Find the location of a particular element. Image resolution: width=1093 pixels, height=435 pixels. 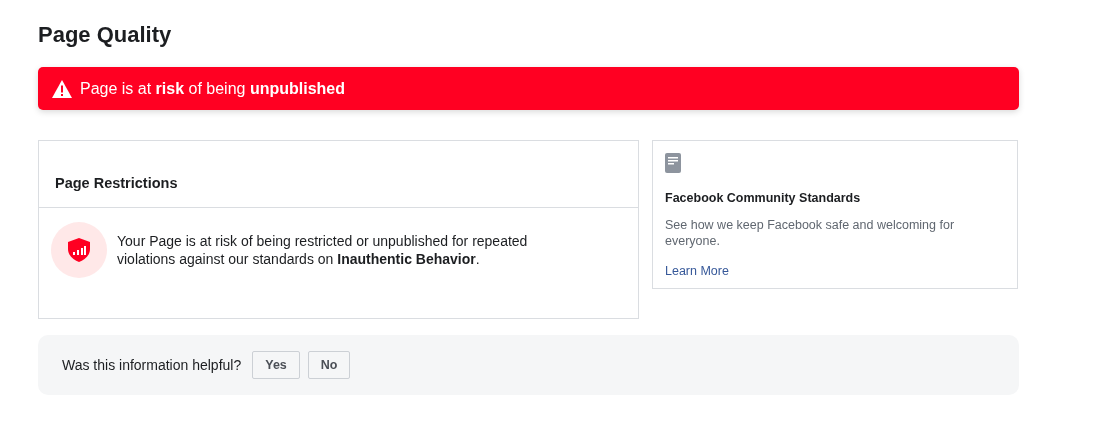

card-title: Page Restrictions is located at coordinates (116, 183).